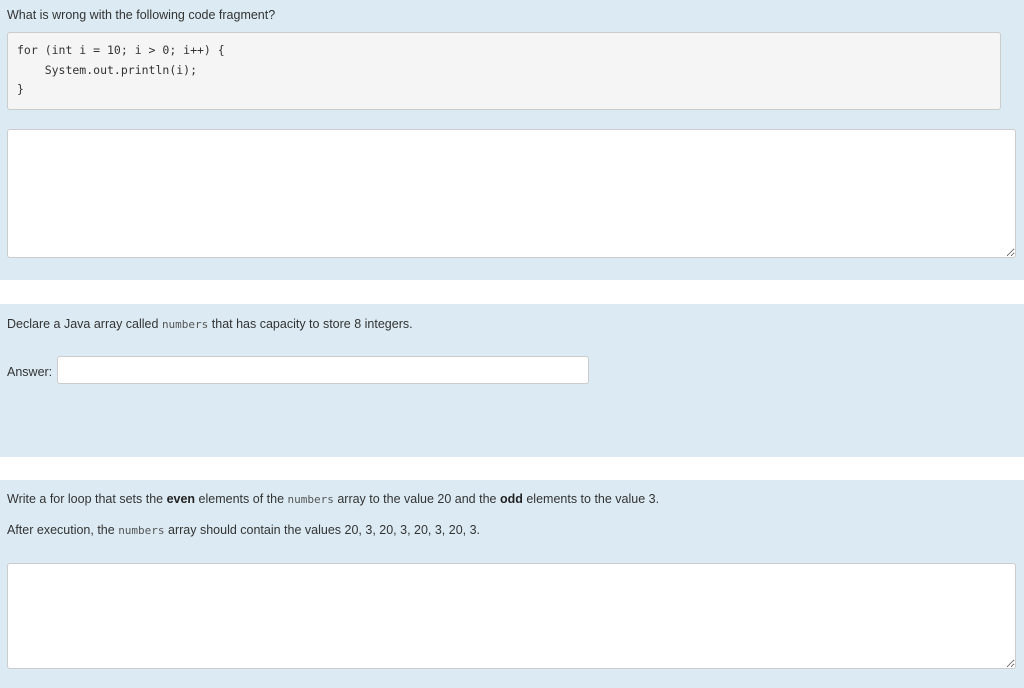  What do you see at coordinates (241, 499) in the screenshot?
I see `prompt-text: elements of the` at bounding box center [241, 499].